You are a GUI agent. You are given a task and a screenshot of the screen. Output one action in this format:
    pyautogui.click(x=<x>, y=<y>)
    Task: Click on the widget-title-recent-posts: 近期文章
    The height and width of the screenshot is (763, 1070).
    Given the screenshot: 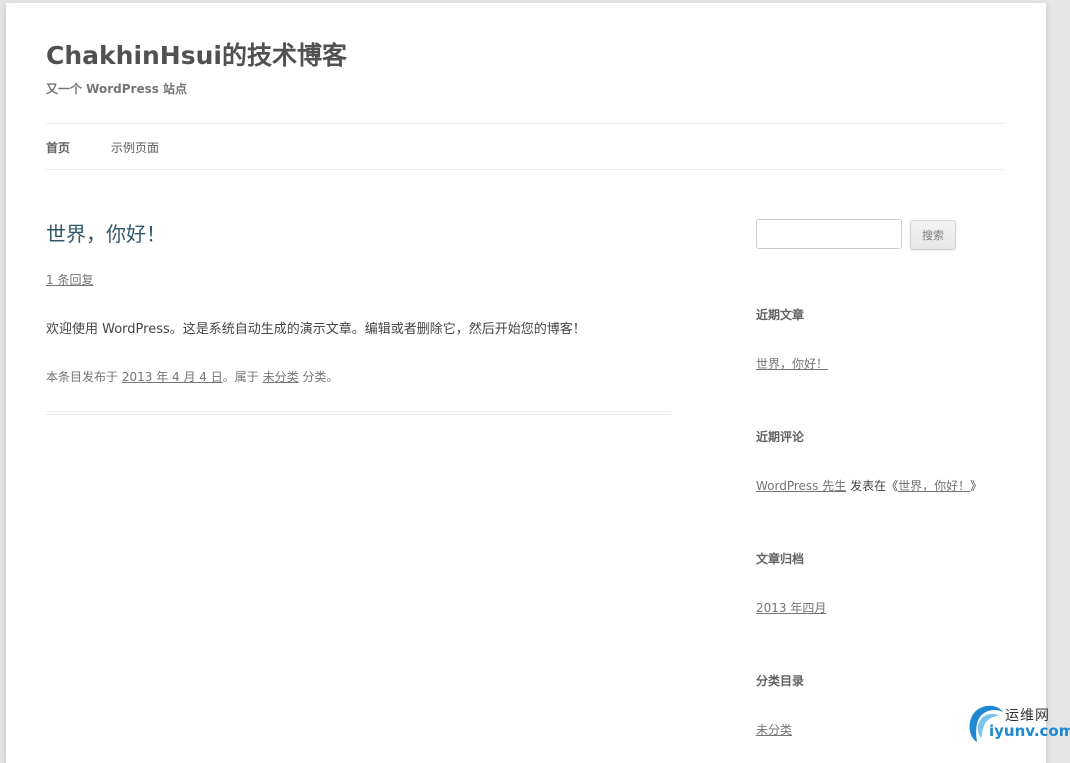 What is the action you would take?
    pyautogui.click(x=780, y=315)
    